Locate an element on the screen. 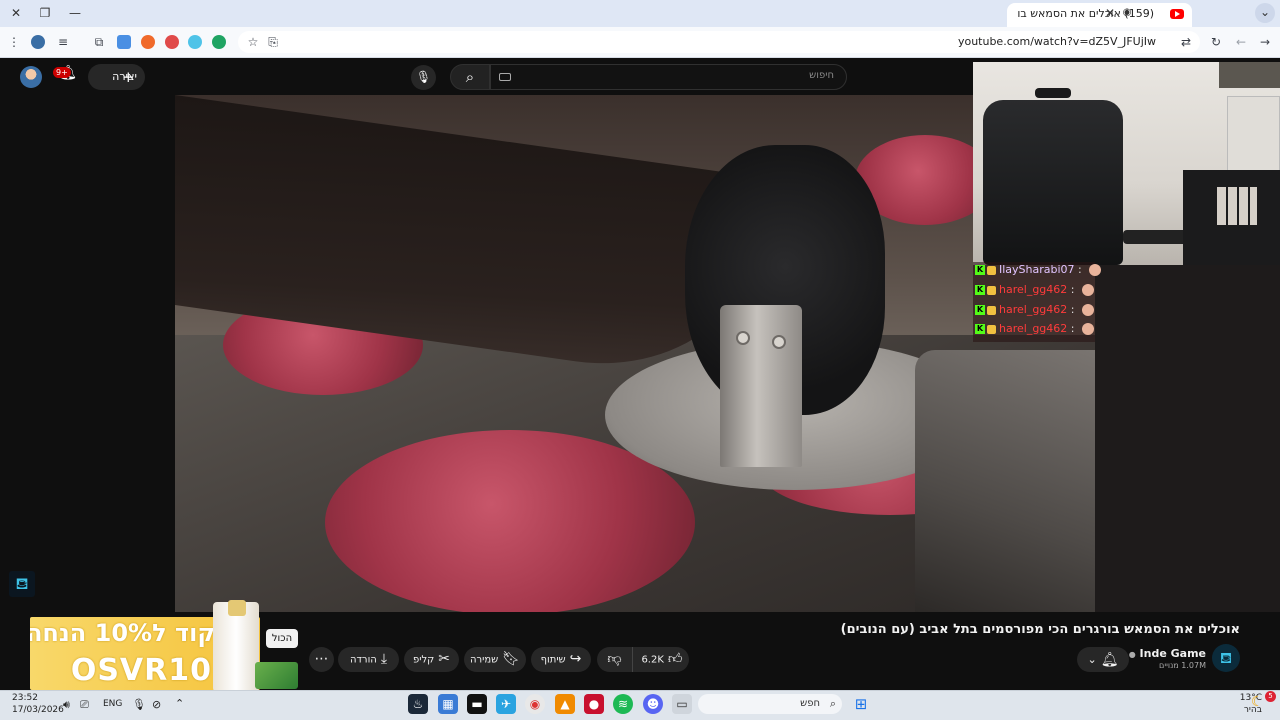  taskbar-search-input: ⌕ חפש is located at coordinates (770, 704).